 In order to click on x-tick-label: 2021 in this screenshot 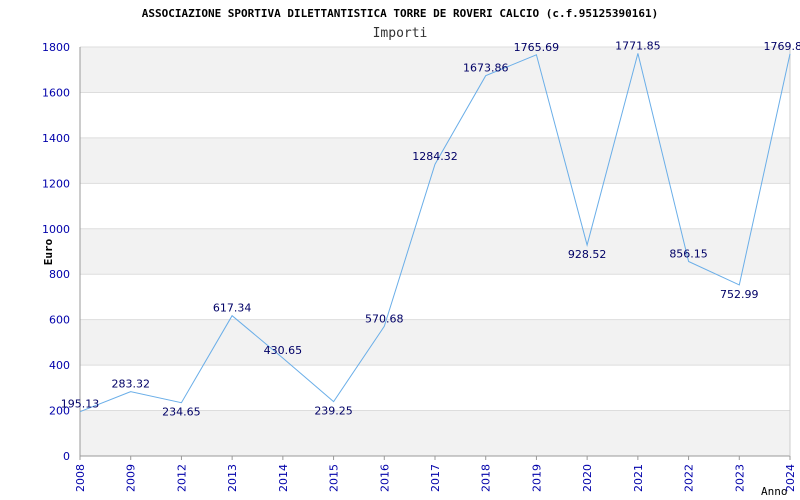, I will do `click(638, 478)`.